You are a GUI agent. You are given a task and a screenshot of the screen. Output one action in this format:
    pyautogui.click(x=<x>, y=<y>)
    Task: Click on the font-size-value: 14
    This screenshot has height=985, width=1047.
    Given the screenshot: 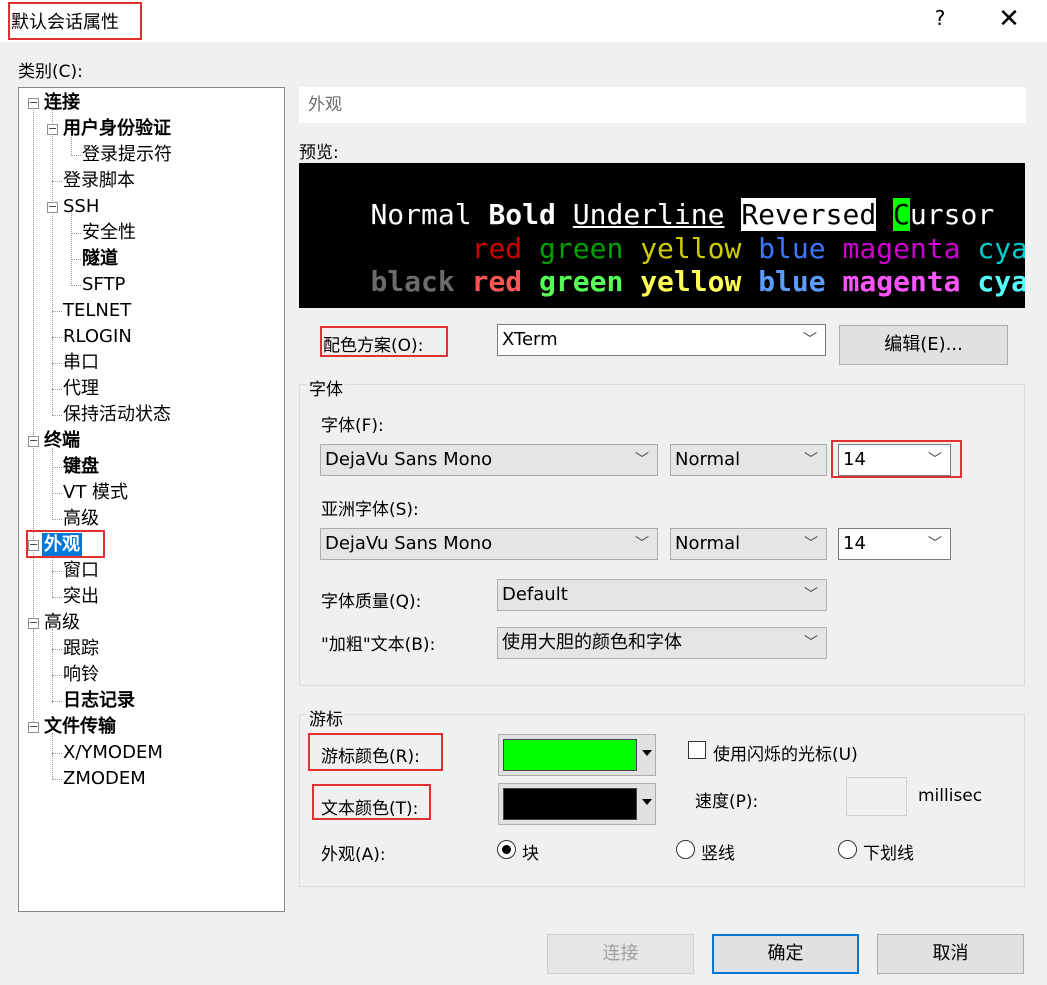 What is the action you would take?
    pyautogui.click(x=854, y=459)
    